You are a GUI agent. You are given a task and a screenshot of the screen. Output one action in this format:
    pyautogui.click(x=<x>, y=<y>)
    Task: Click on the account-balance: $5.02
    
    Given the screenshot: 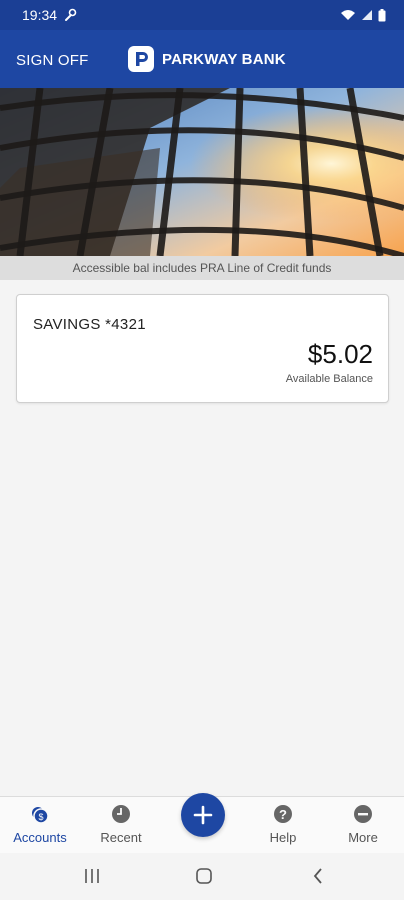 What is the action you would take?
    pyautogui.click(x=340, y=354)
    